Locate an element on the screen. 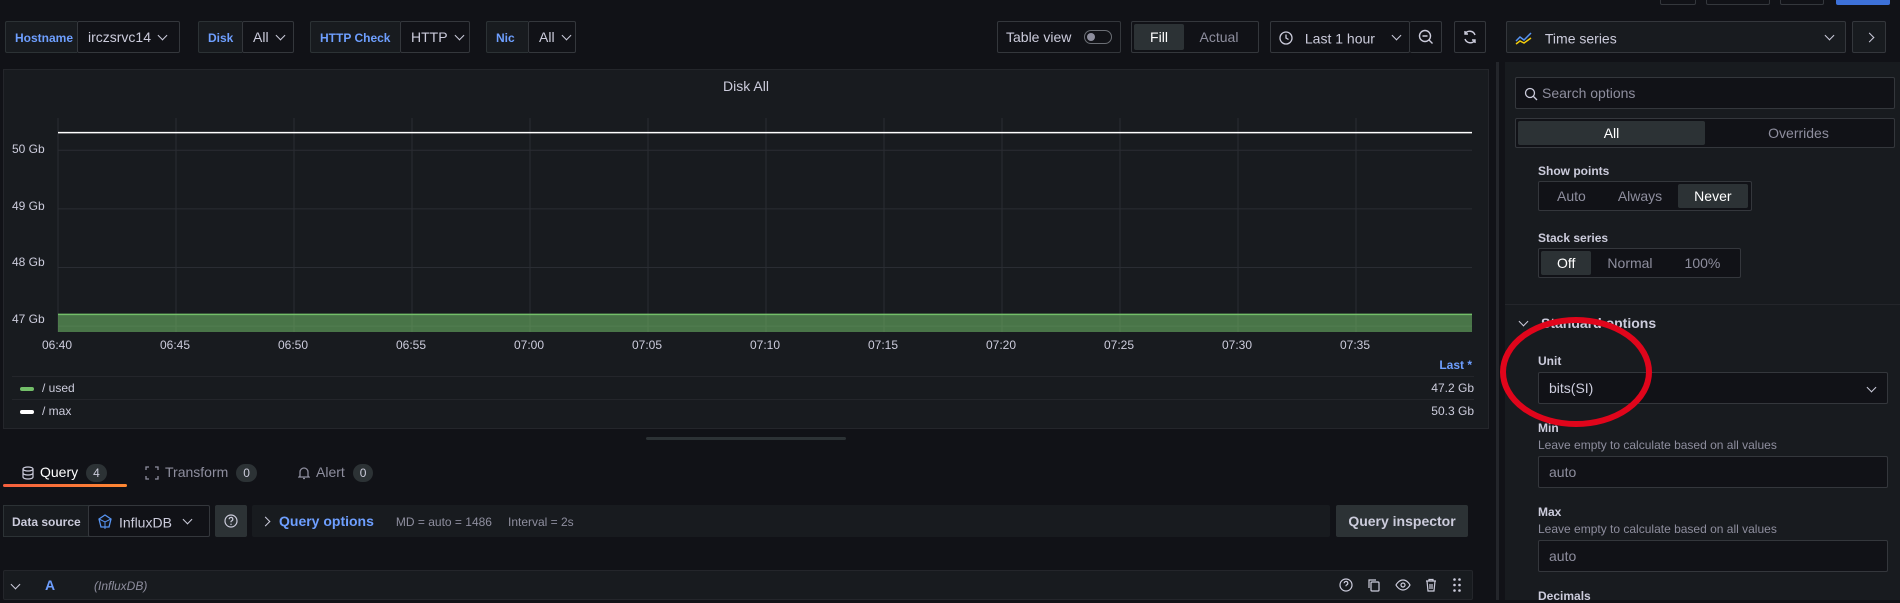 The image size is (1900, 603). query-interval: Interval = 2s is located at coordinates (540, 522).